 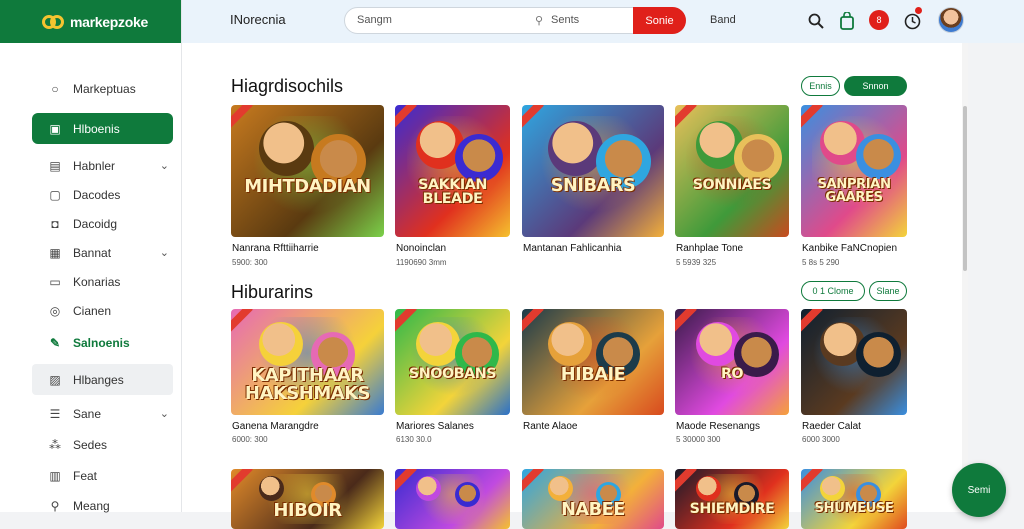 I want to click on sidebar-item: ◘ Dacoidg, so click(x=102, y=223).